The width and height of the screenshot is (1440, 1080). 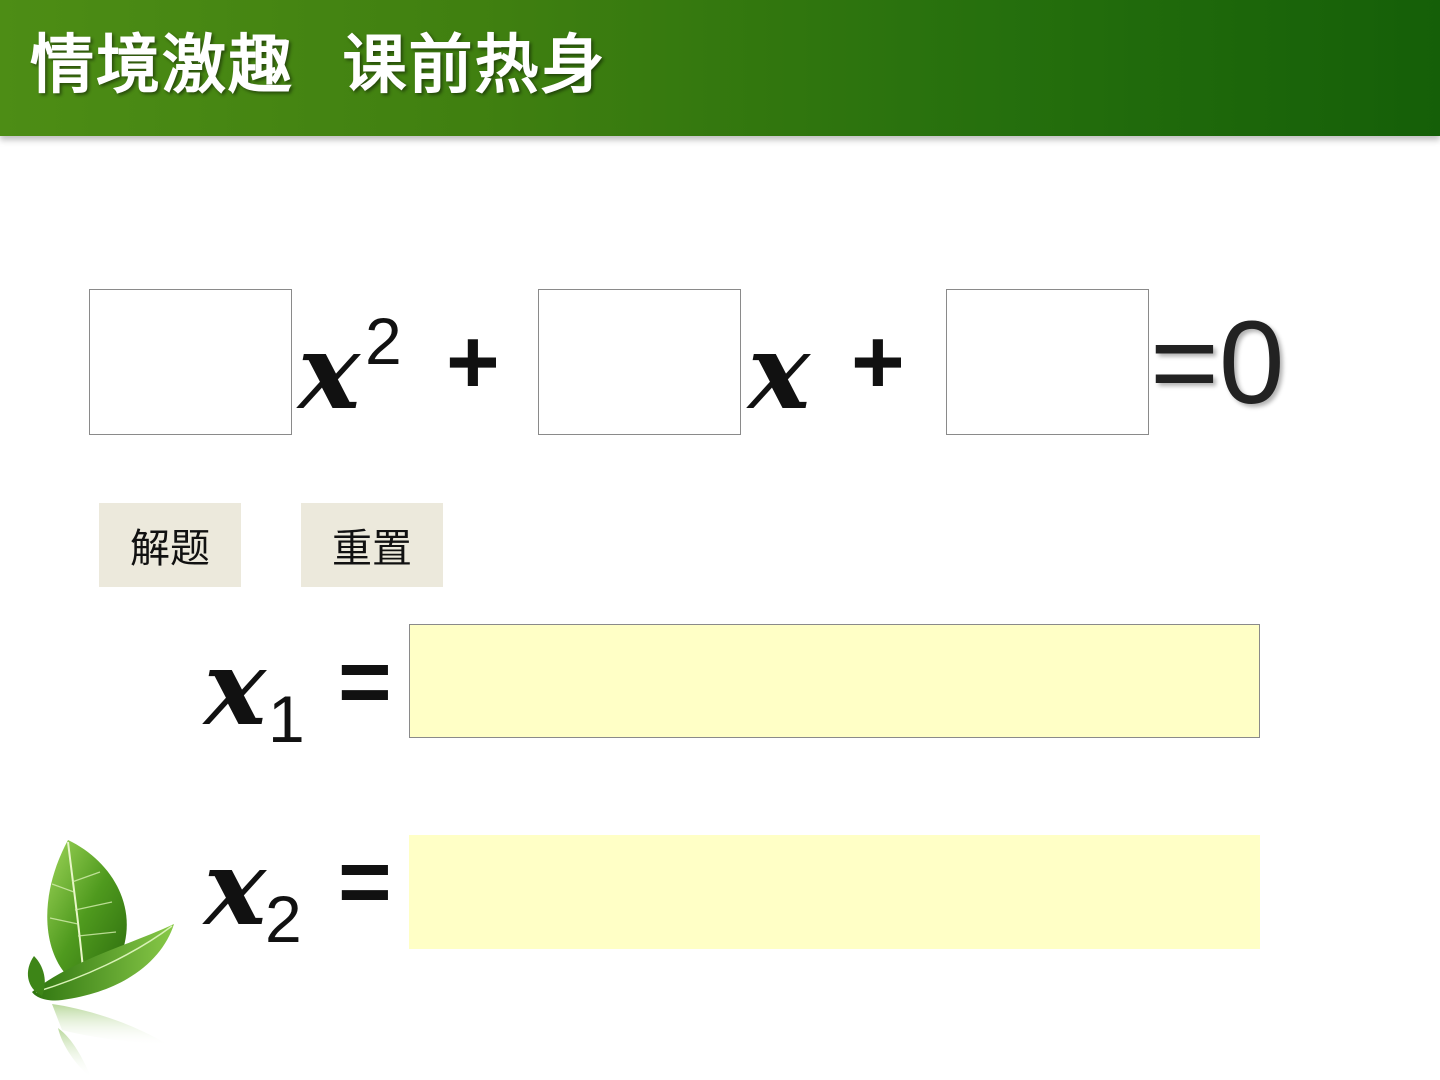 I want to click on solve-button: 解题, so click(x=170, y=545).